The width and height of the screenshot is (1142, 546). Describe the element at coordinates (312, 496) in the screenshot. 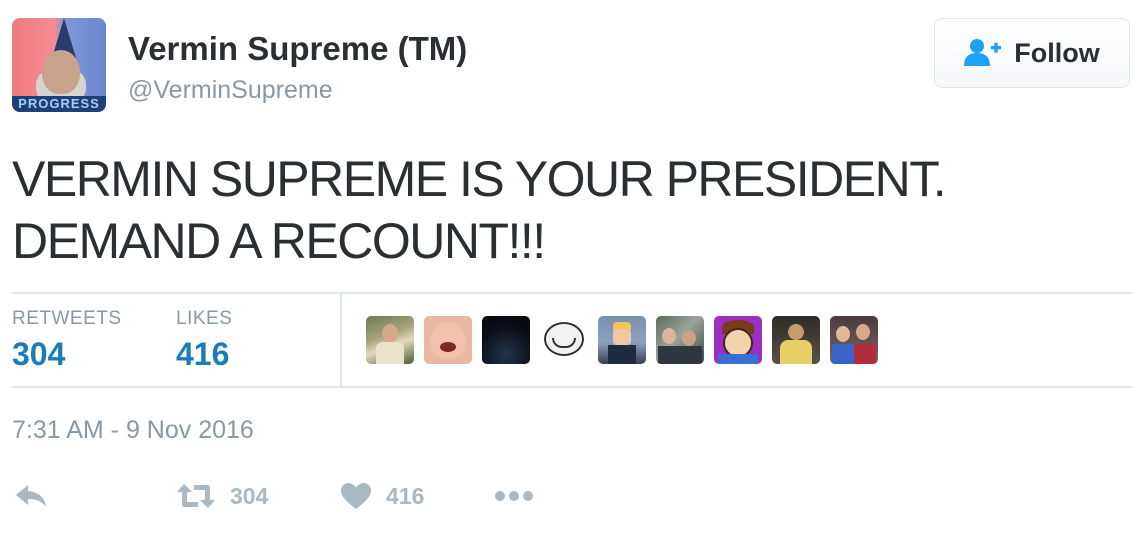

I see `tweet-actions: 304 416` at that location.